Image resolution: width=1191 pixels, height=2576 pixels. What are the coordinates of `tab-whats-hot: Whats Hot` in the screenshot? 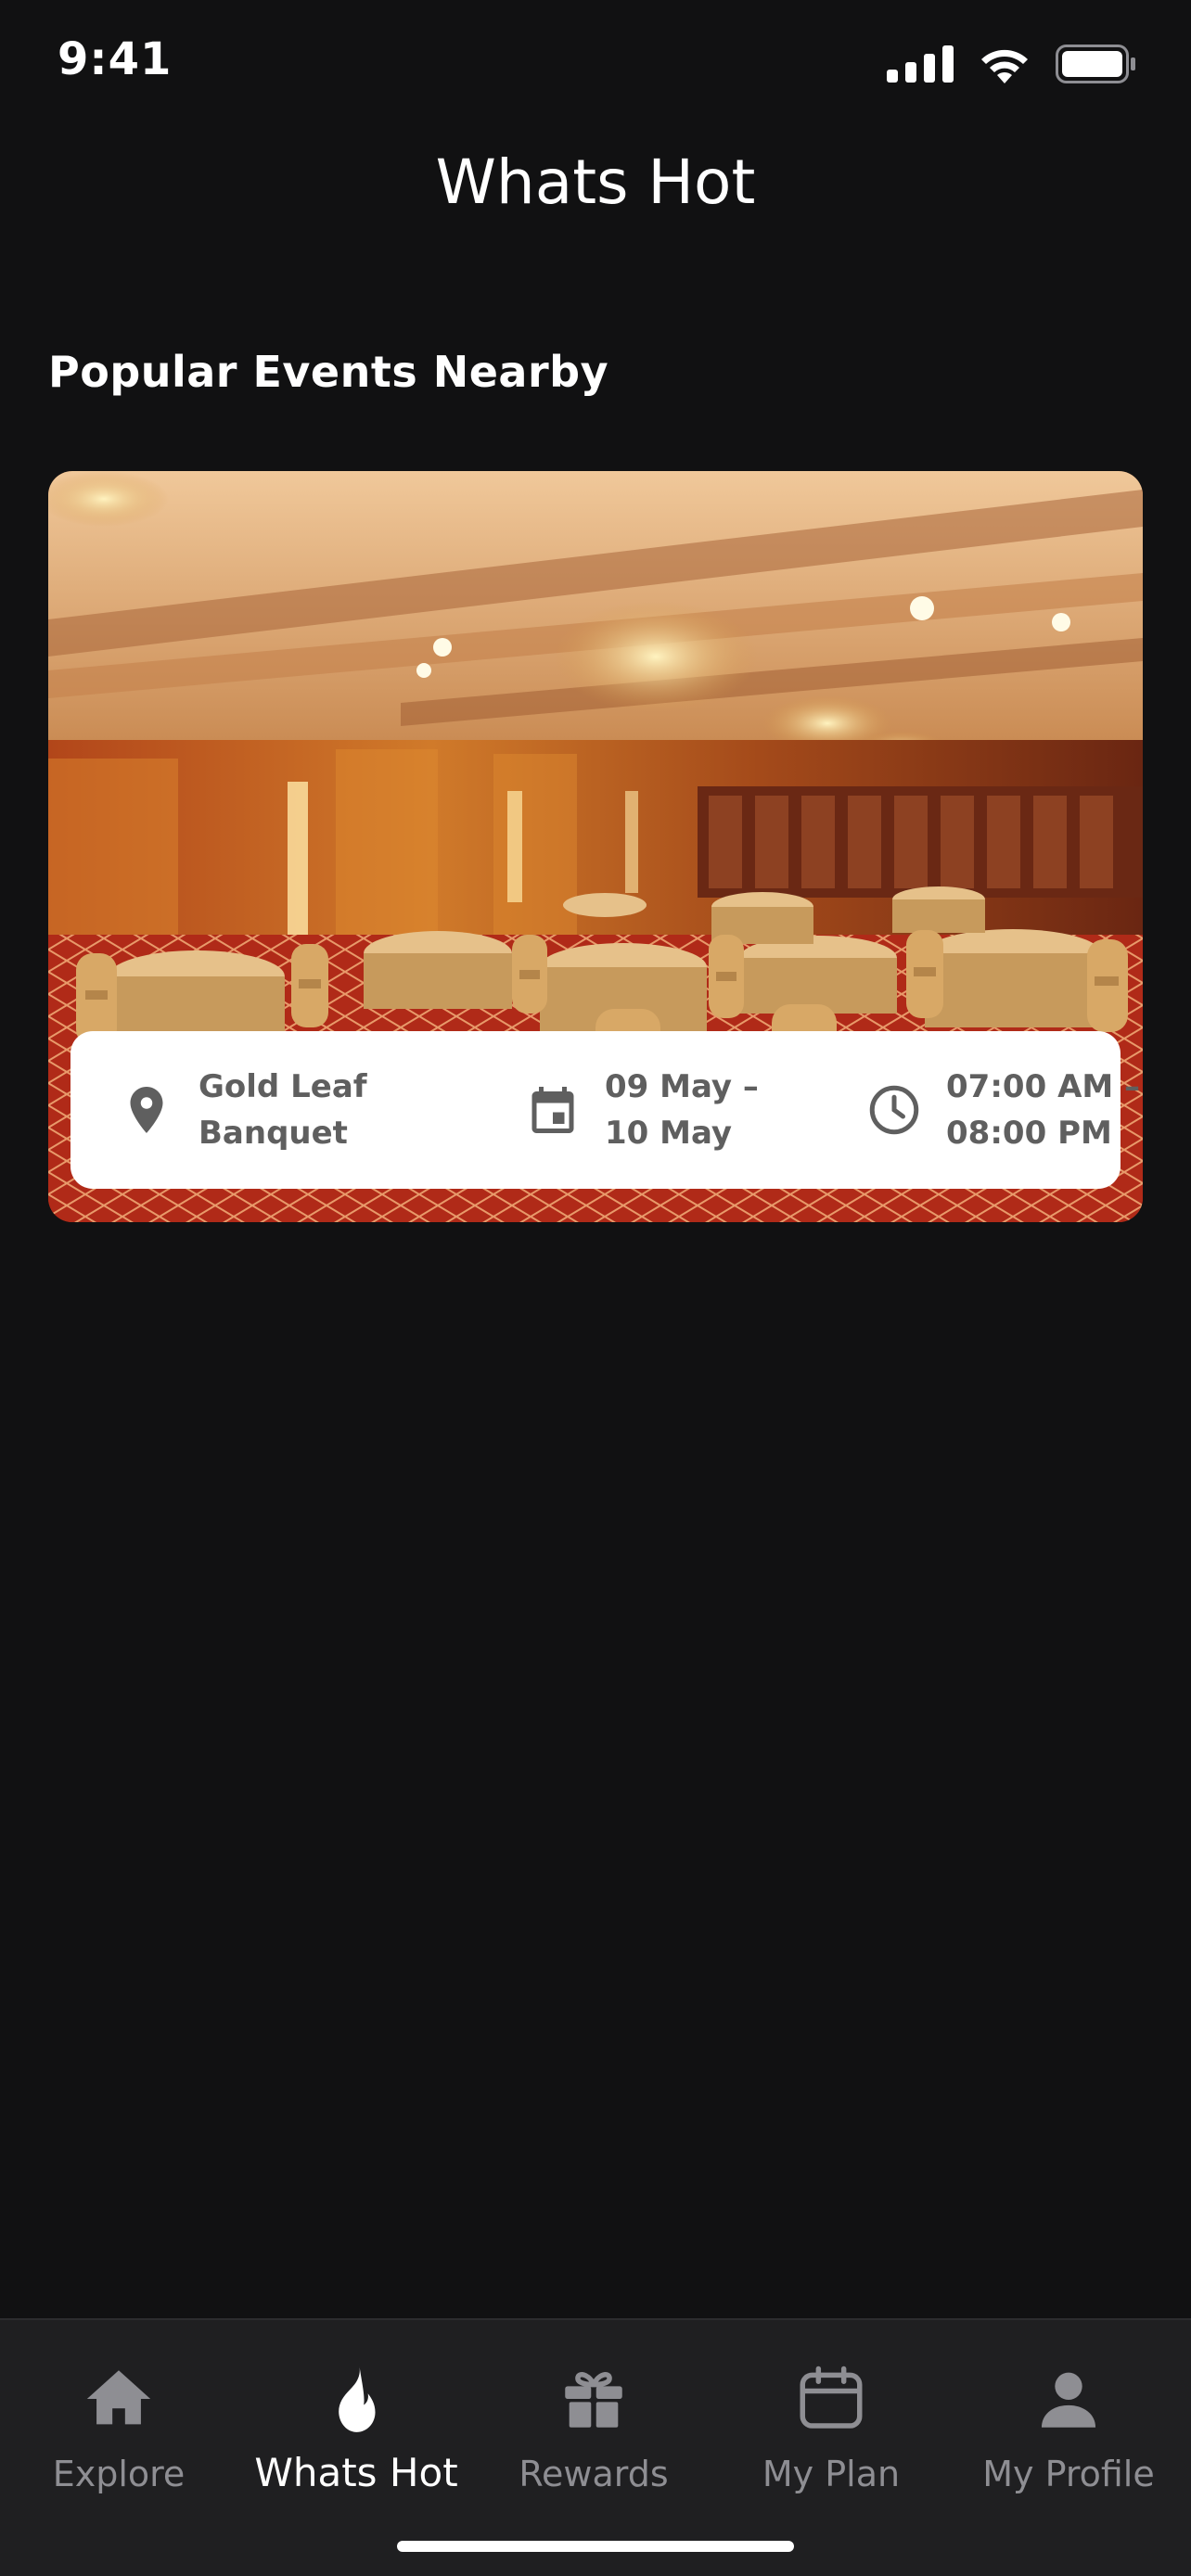 It's located at (356, 2431).